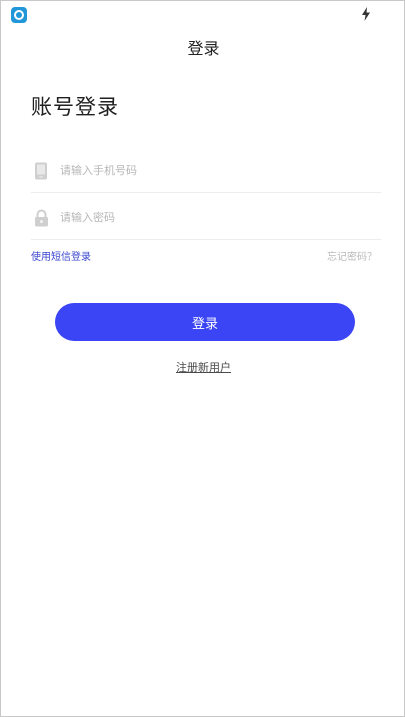  What do you see at coordinates (210, 217) in the screenshot?
I see `password-input` at bounding box center [210, 217].